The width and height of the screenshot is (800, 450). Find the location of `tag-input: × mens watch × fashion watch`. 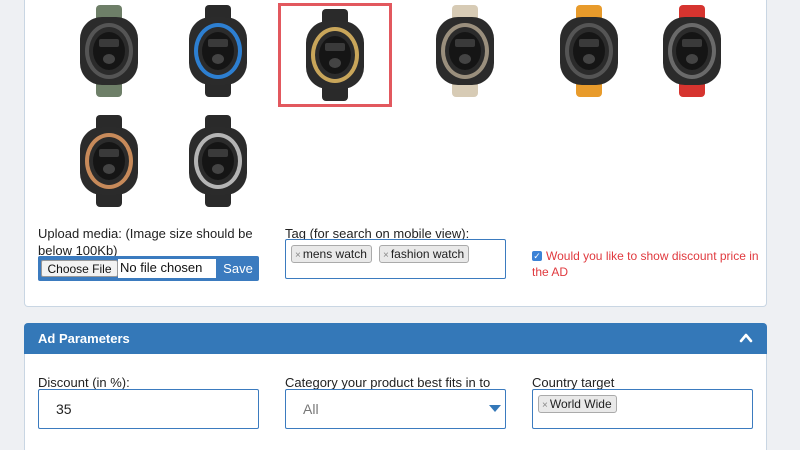

tag-input: × mens watch × fashion watch is located at coordinates (395, 259).